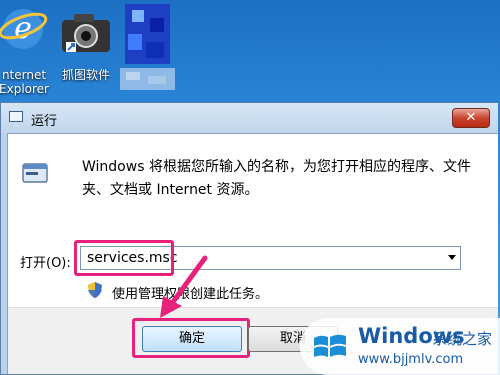  I want to click on watermark-url: www.bjjmlv.com, so click(411, 359).